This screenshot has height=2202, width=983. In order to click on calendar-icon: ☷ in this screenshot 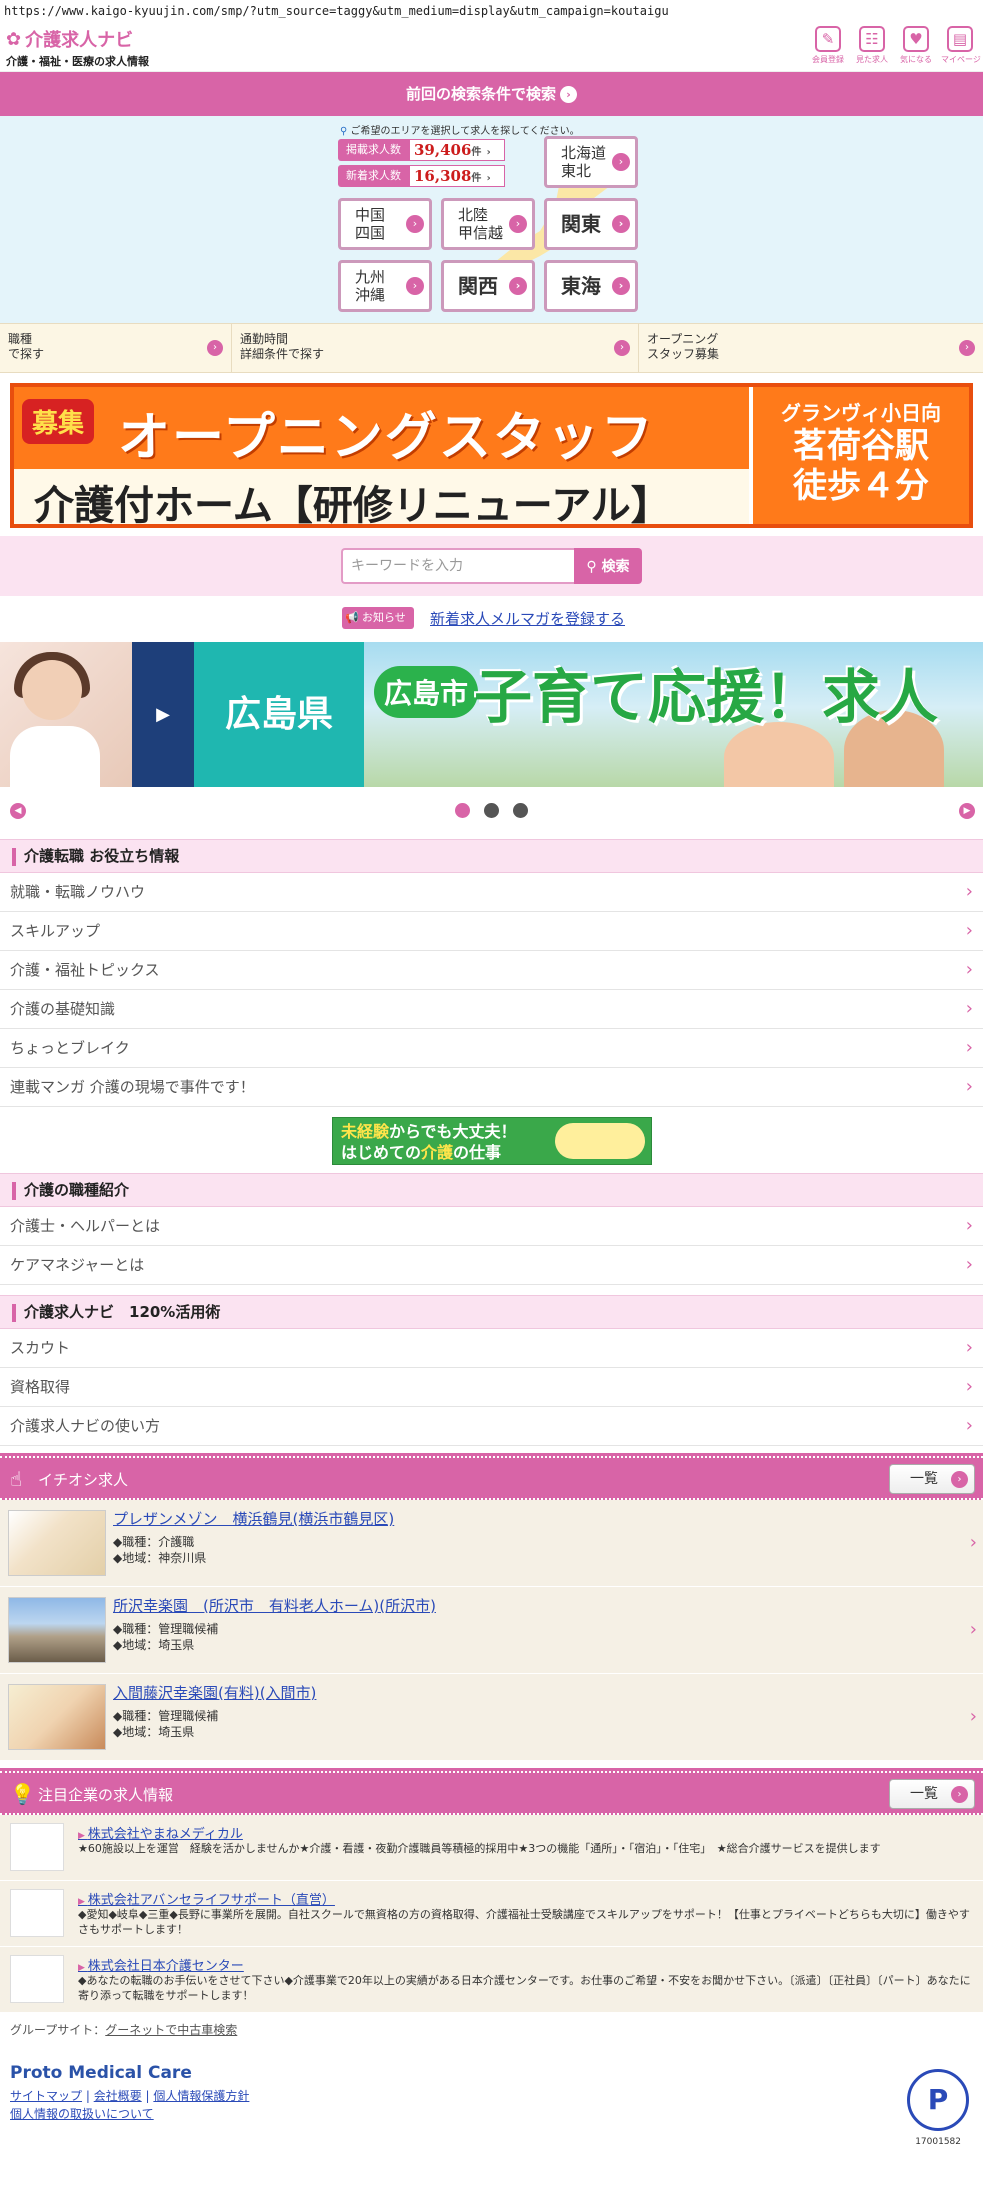, I will do `click(872, 39)`.